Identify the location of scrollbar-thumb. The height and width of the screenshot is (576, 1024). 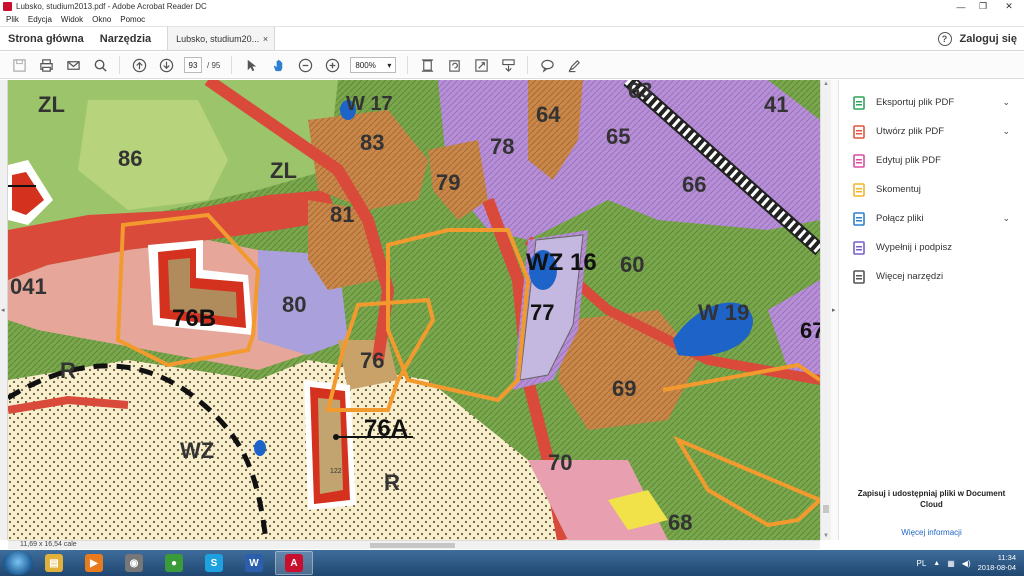
(826, 509).